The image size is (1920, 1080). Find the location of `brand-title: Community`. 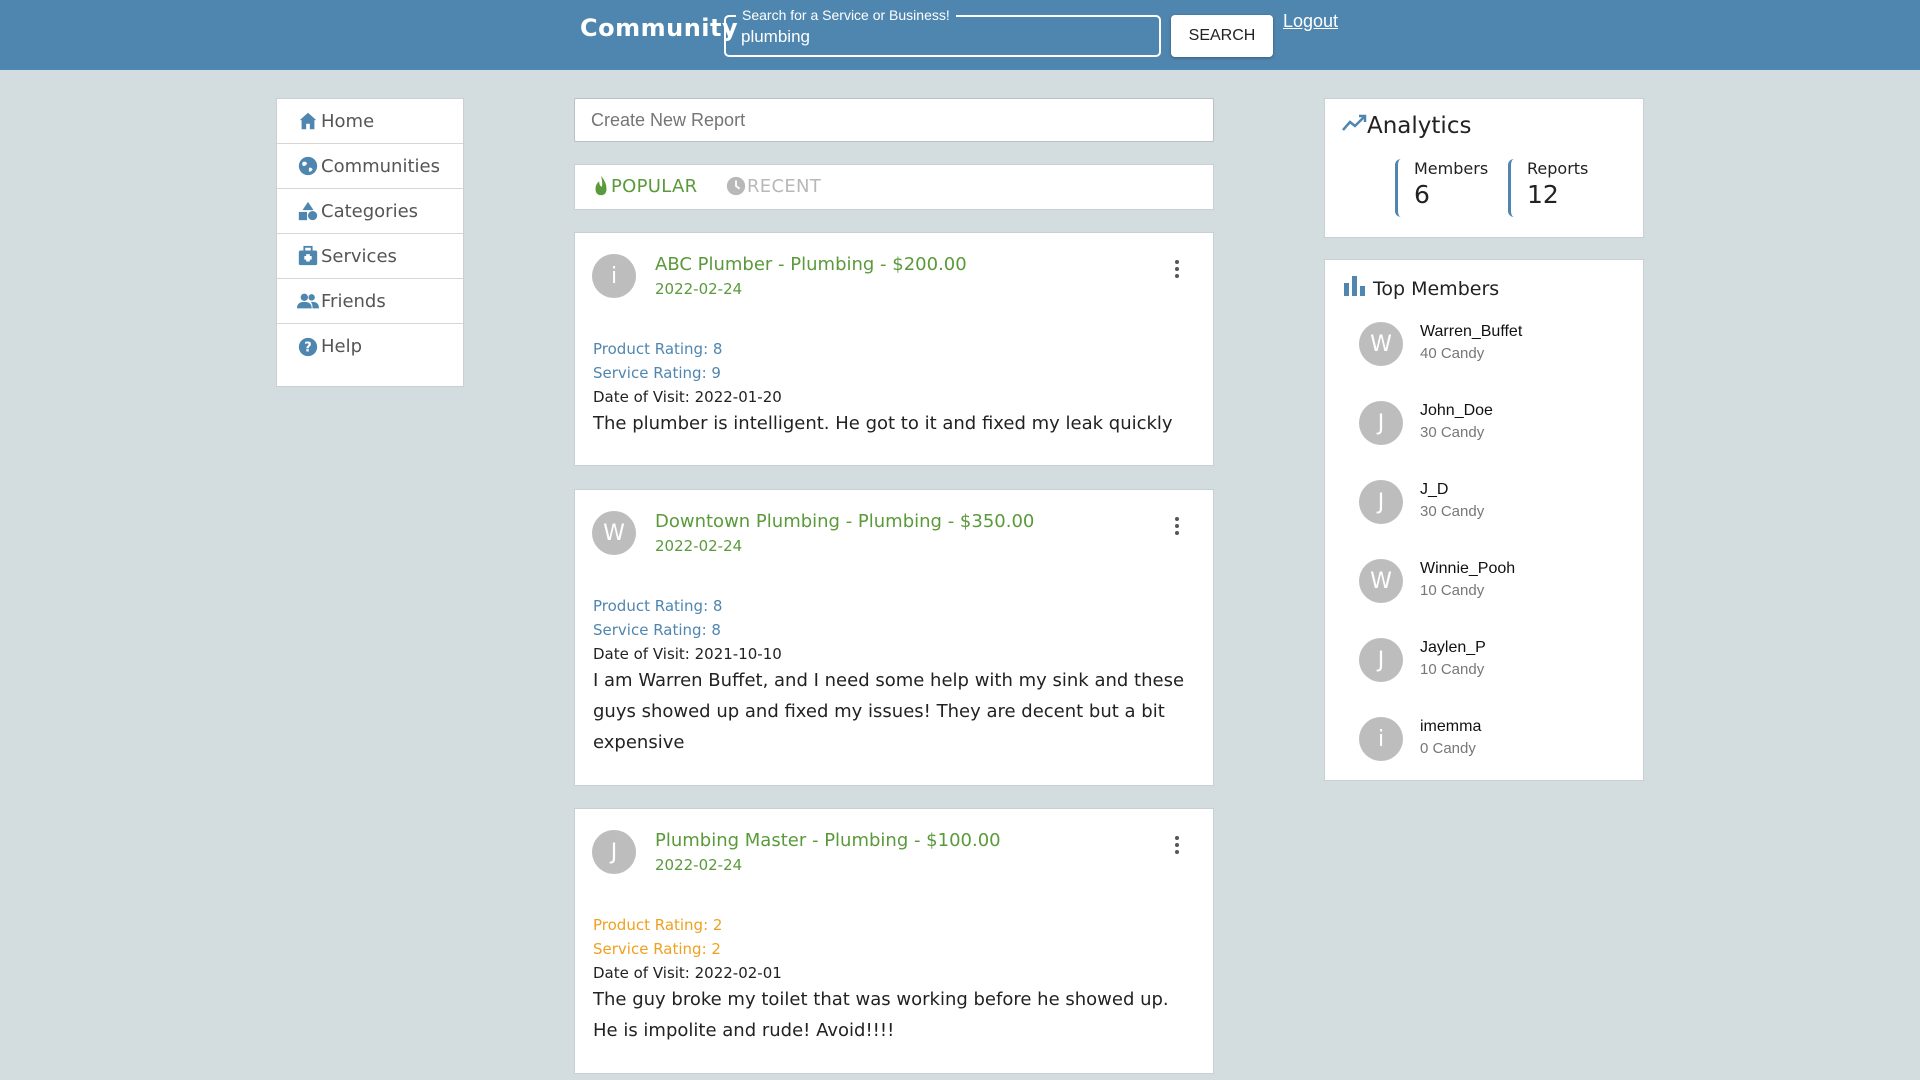

brand-title: Community is located at coordinates (659, 28).